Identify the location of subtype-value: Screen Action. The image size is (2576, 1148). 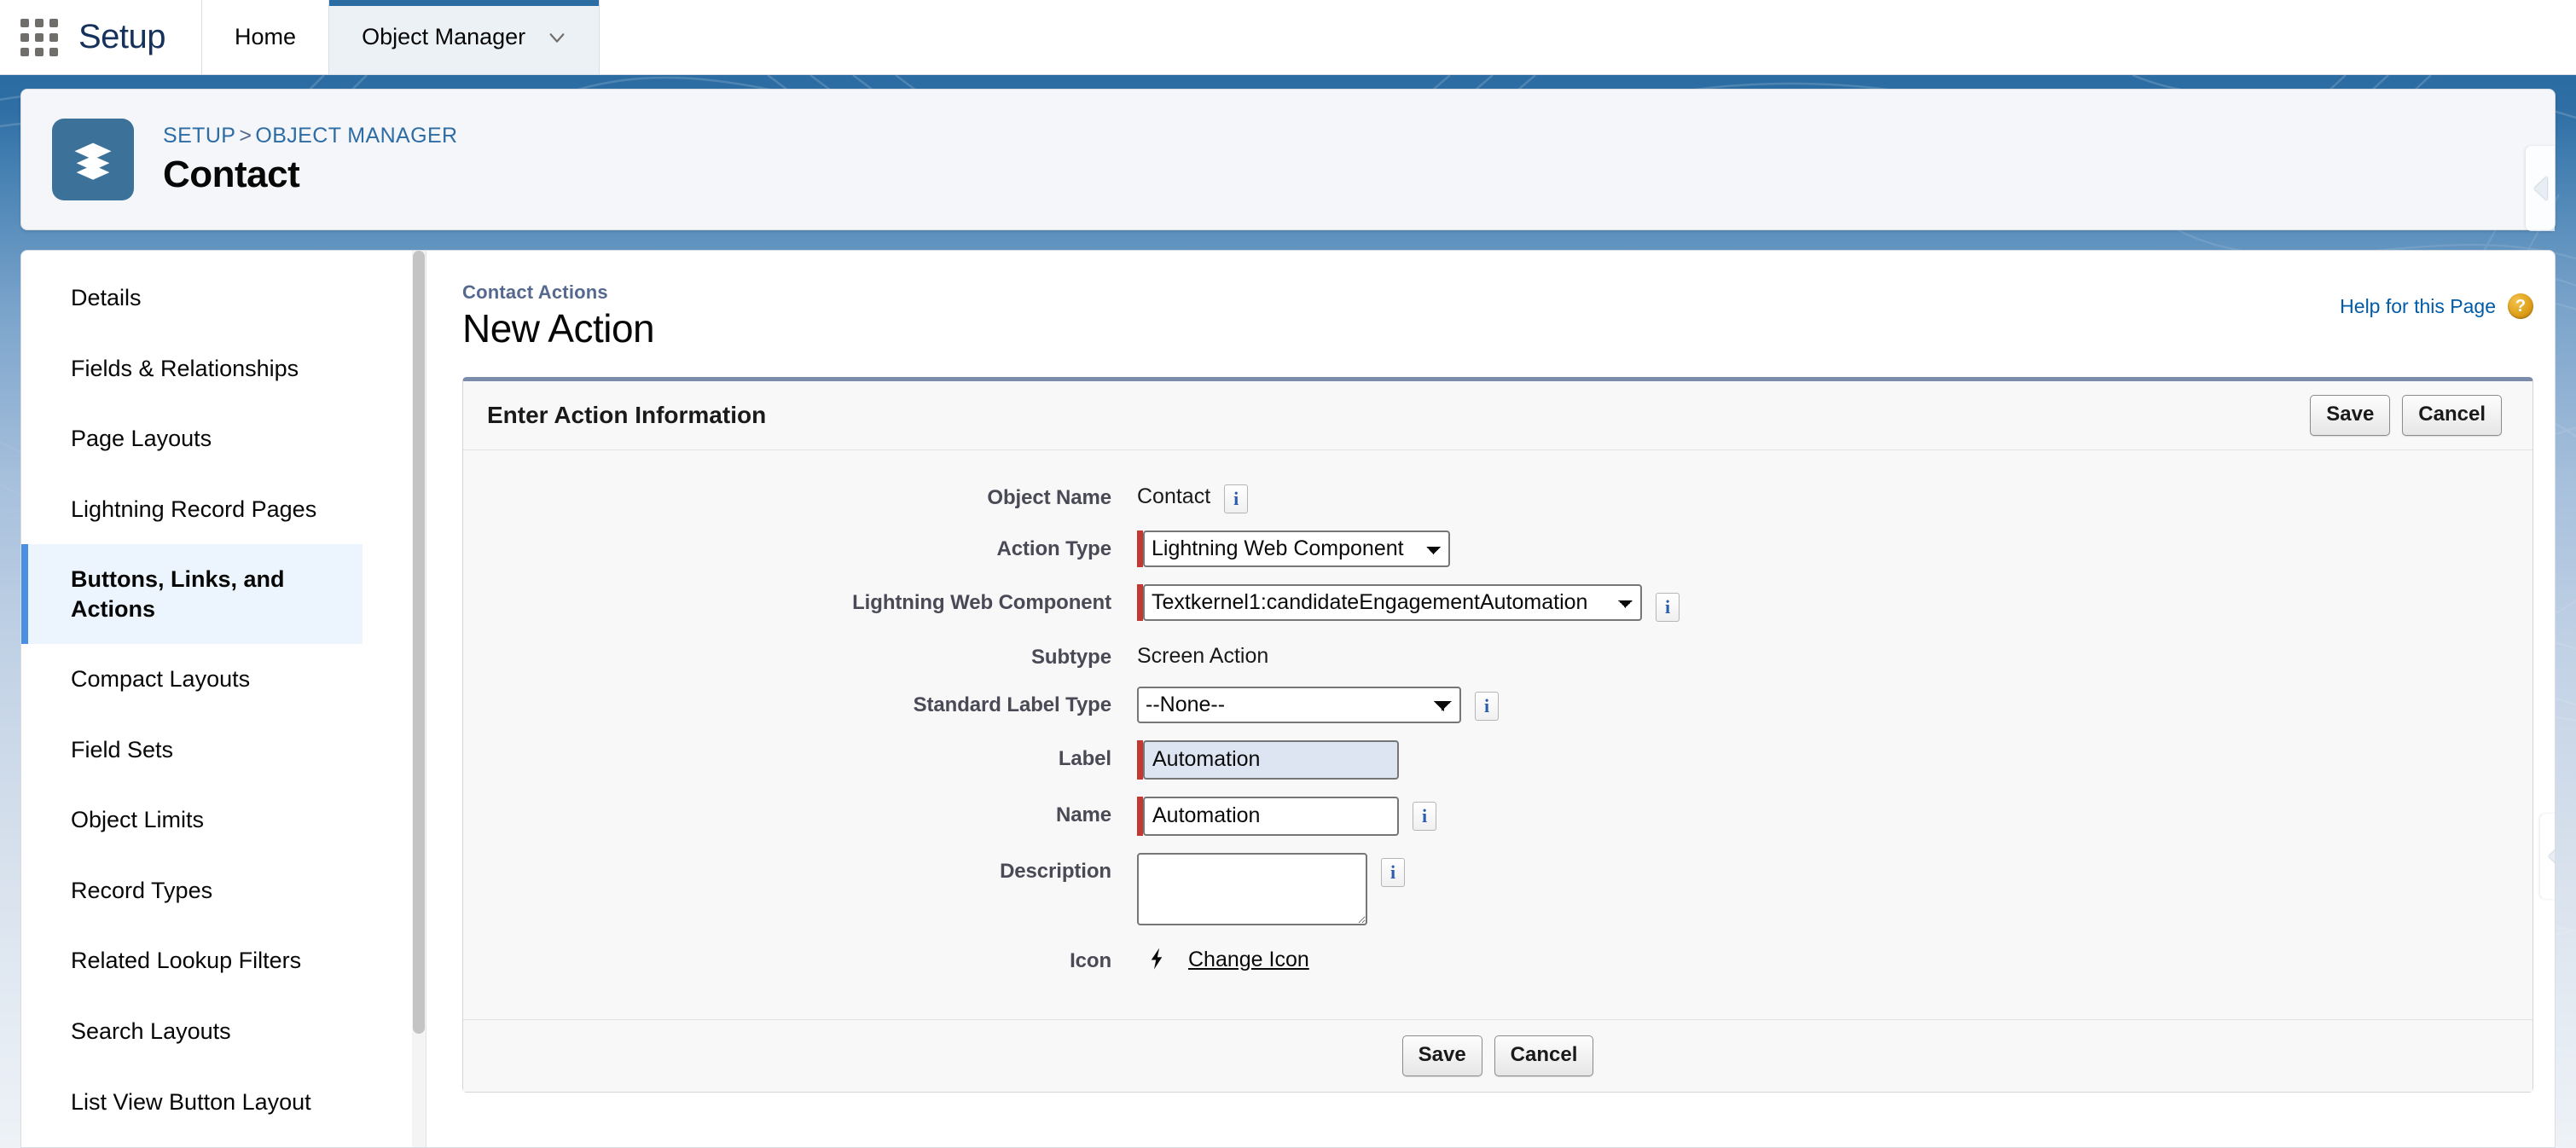
(1203, 656).